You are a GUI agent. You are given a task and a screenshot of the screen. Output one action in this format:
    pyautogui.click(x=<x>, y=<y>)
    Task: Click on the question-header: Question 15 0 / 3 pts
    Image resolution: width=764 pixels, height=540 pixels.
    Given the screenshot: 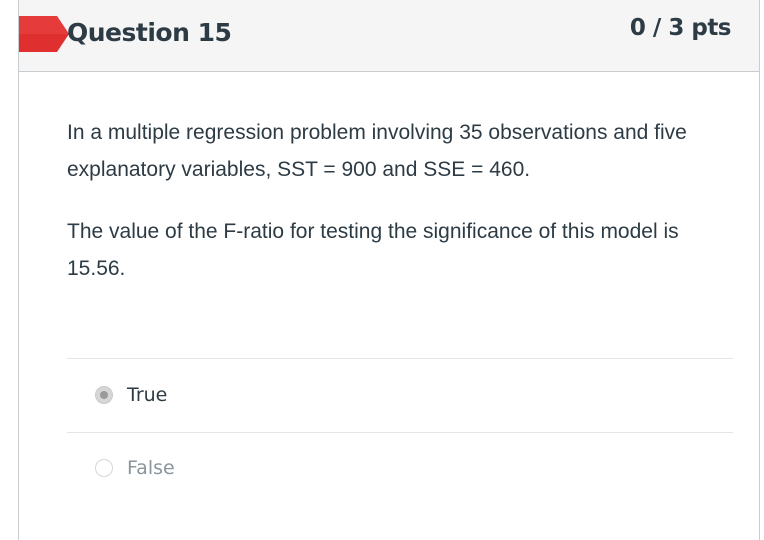 What is the action you would take?
    pyautogui.click(x=389, y=36)
    